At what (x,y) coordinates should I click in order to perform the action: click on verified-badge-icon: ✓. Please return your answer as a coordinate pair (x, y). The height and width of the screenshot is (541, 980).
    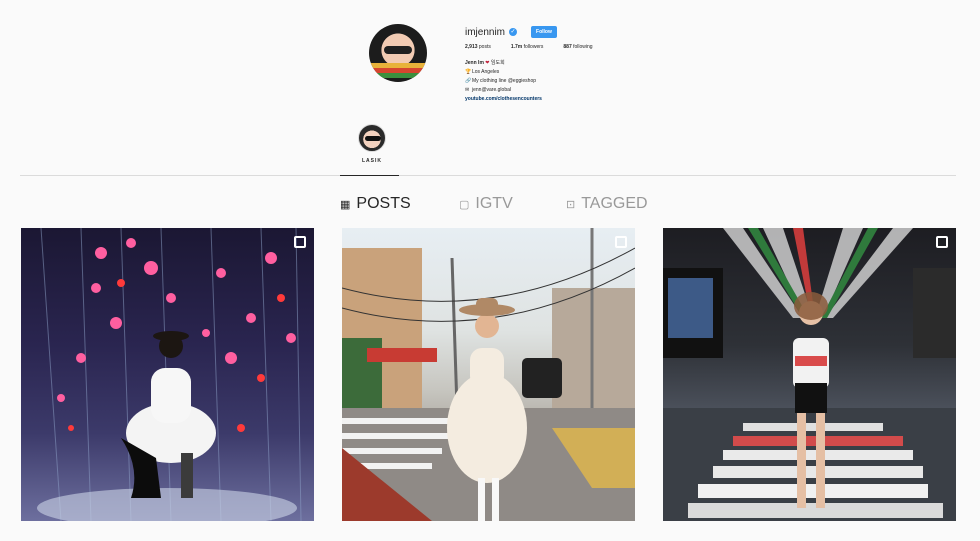
    Looking at the image, I should click on (513, 32).